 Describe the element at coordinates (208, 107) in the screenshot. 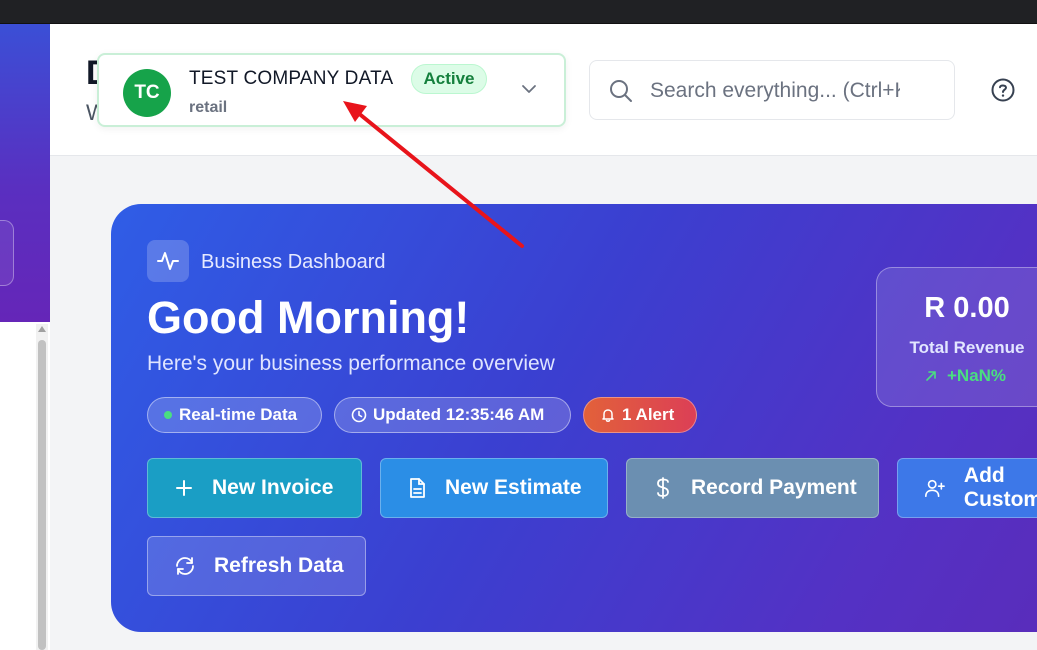

I see `company-type: retail` at that location.